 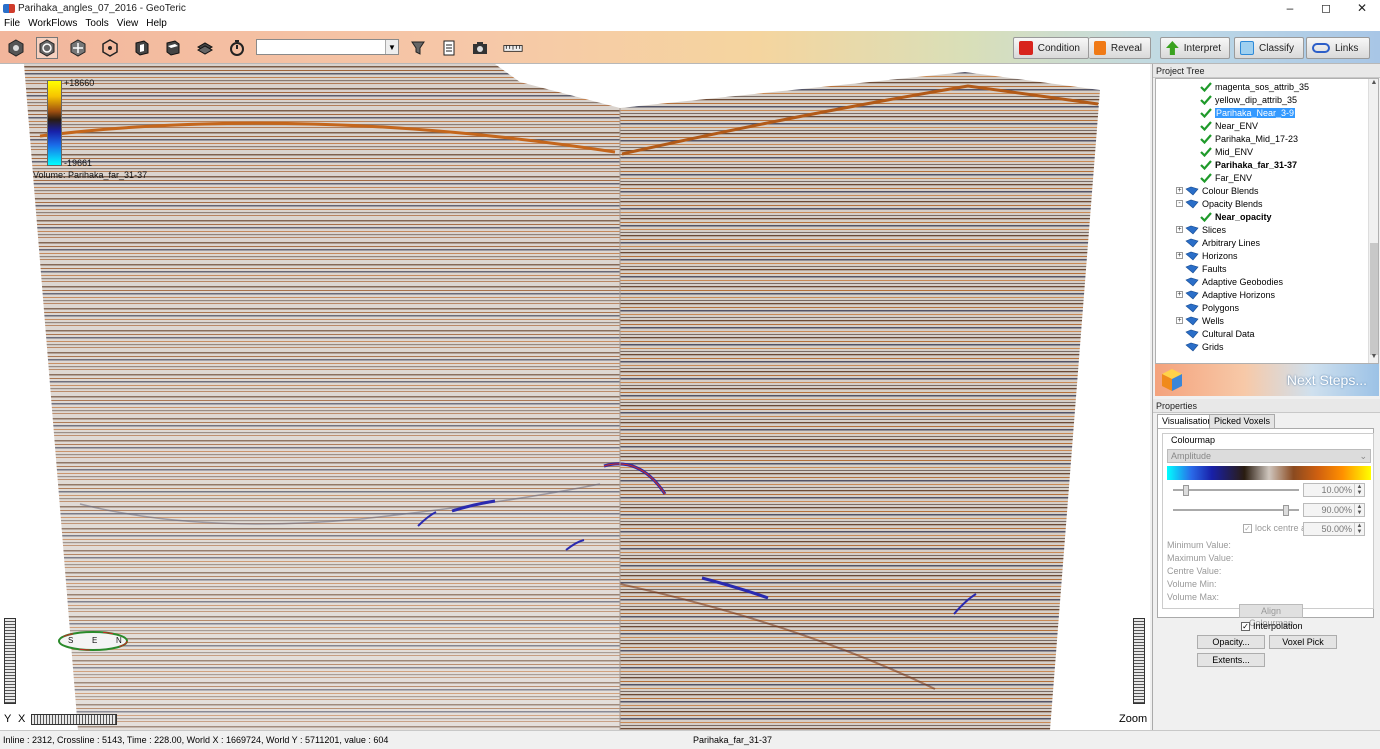 I want to click on low-percent-spinbox: 10.00% ▲ ▼, so click(x=1334, y=490).